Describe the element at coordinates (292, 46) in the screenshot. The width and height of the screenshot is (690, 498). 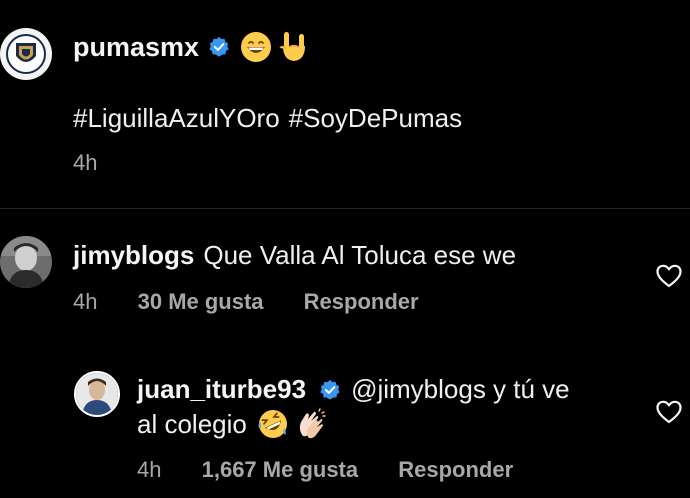
I see `sign-of-horns-emoji` at that location.